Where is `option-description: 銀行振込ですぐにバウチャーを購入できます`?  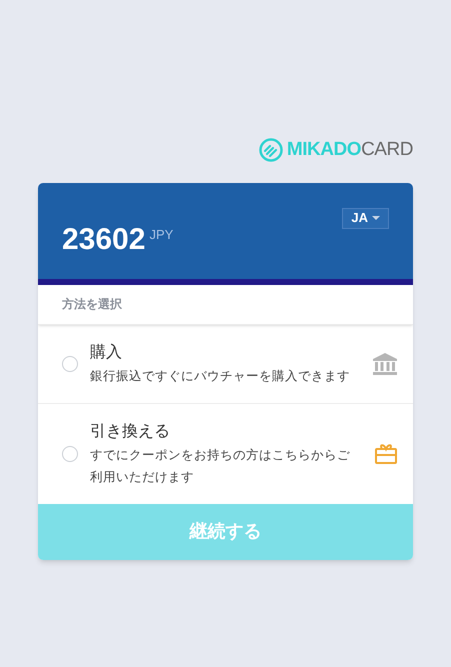 option-description: 銀行振込ですぐにバウチャーを購入できます is located at coordinates (220, 376).